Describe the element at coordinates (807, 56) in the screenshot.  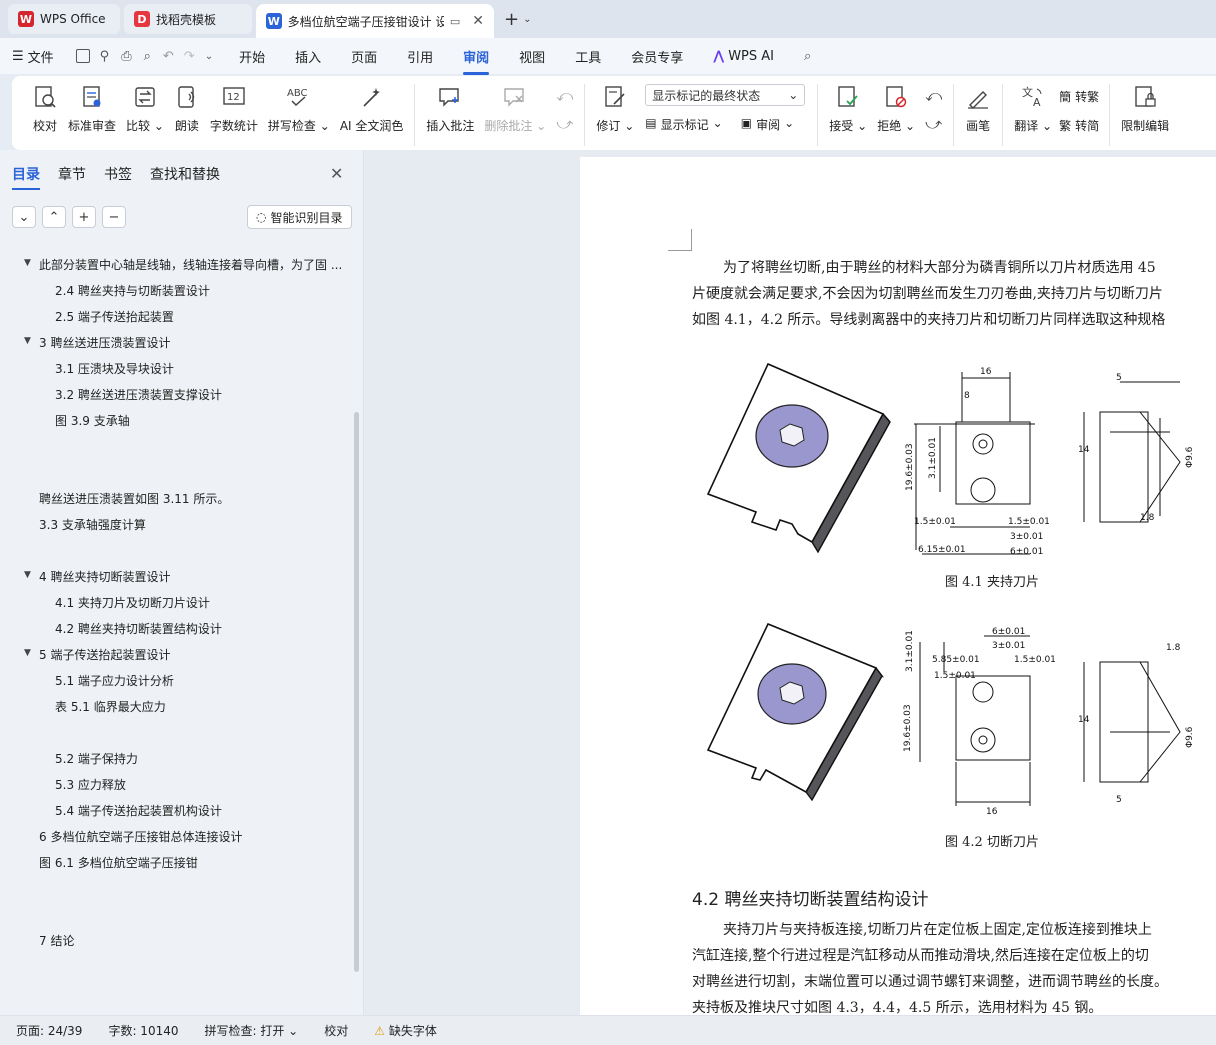
I see `search-icon: ⌕` at that location.